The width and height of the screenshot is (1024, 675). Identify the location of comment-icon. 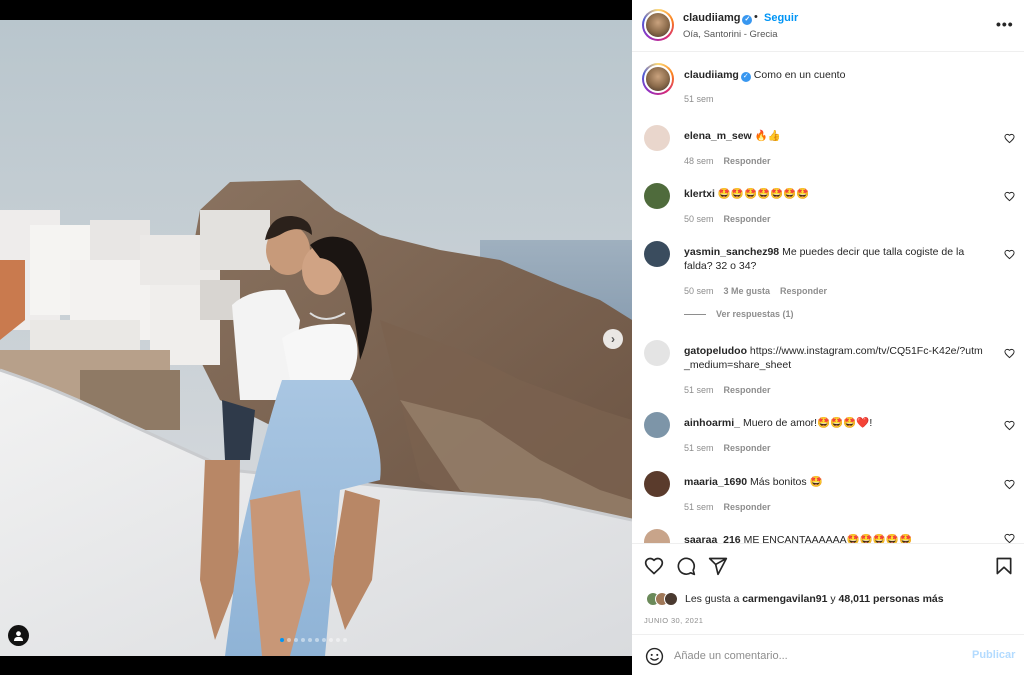
(686, 566).